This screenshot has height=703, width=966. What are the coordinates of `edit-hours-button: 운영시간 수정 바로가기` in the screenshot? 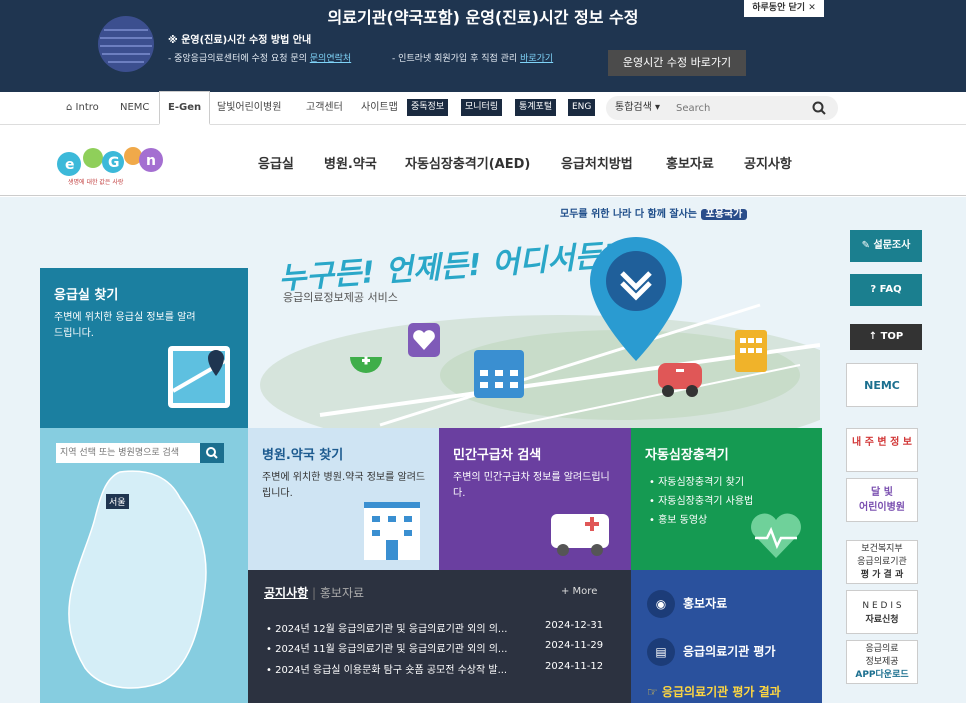 It's located at (677, 63).